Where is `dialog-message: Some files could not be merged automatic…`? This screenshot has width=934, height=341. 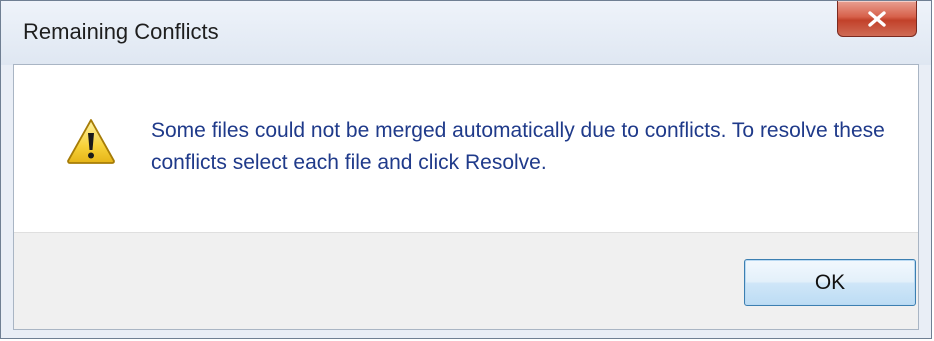 dialog-message: Some files could not be merged automatic… is located at coordinates (518, 146).